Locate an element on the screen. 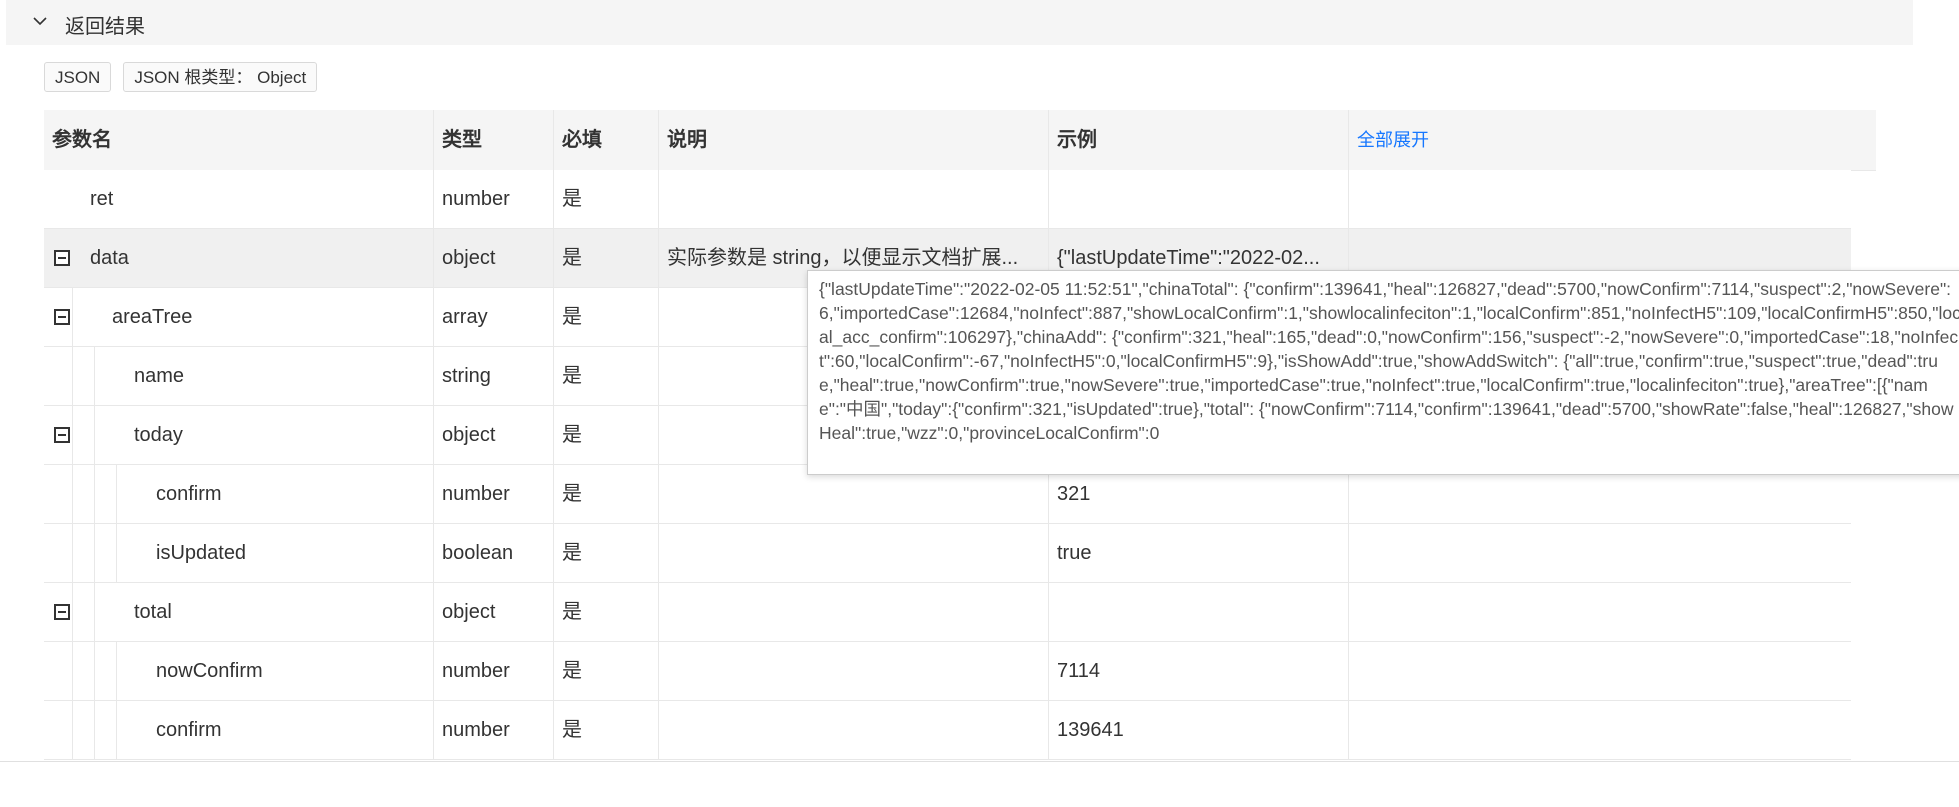 Image resolution: width=1959 pixels, height=807 pixels. table-header: 参数名 类型 必填 说明 示例 全部展开 is located at coordinates (960, 140).